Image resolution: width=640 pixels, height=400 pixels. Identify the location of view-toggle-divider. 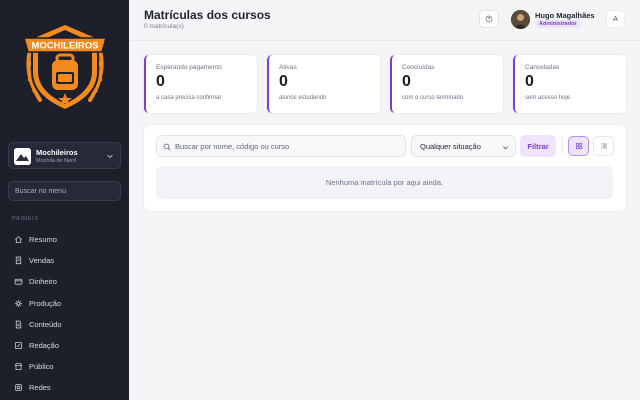
(562, 146).